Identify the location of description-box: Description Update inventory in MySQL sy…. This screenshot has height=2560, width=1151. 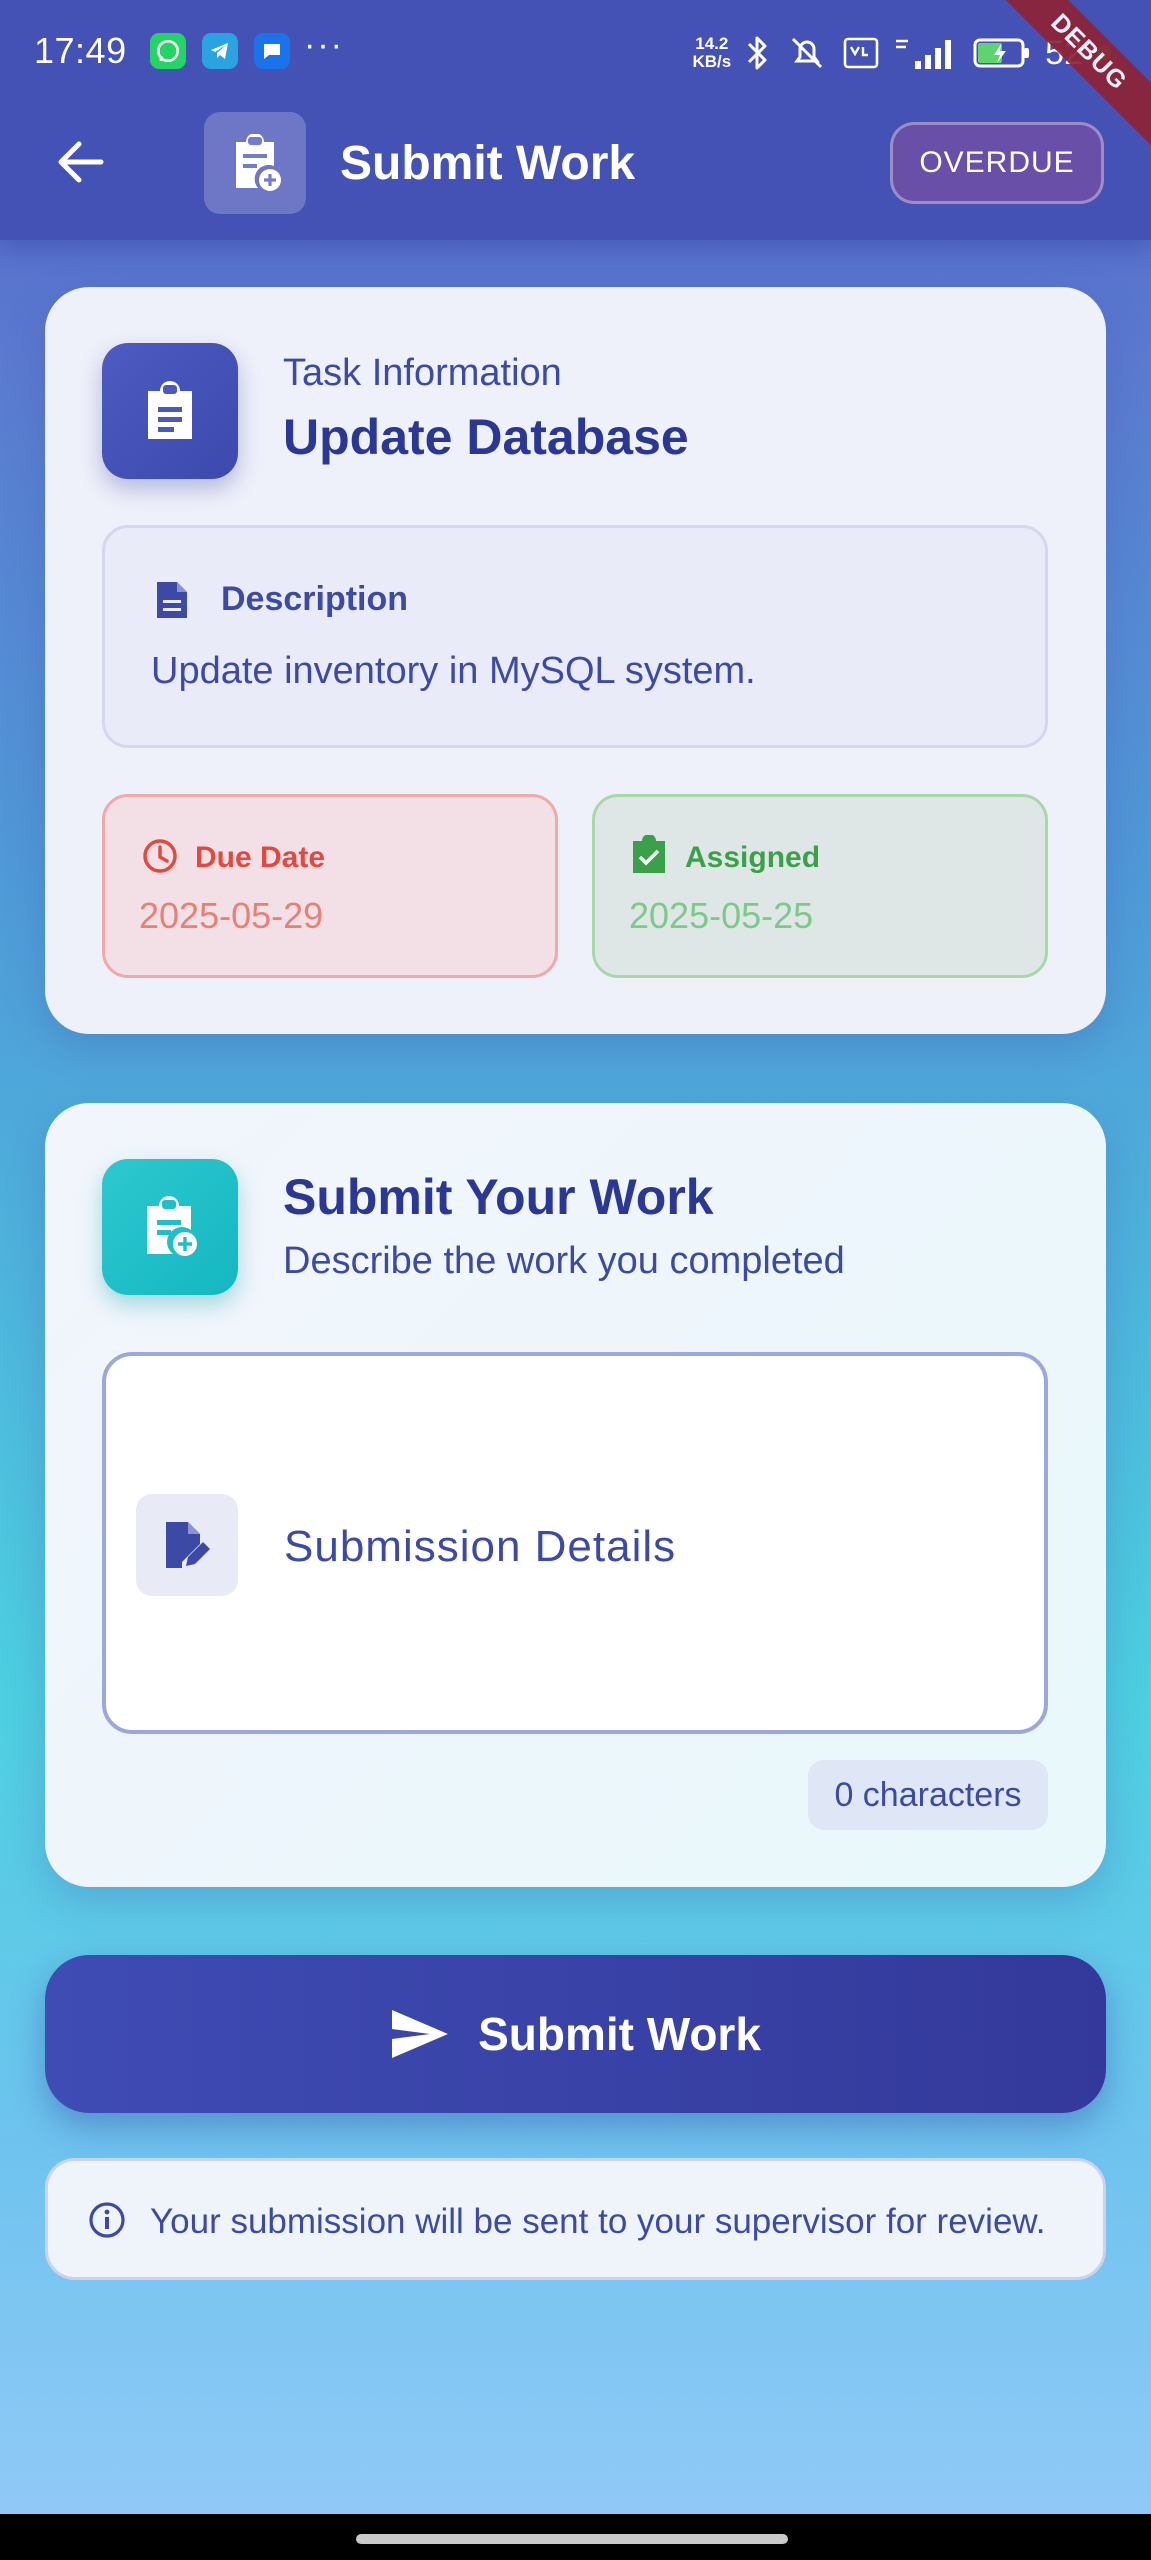
(575, 636).